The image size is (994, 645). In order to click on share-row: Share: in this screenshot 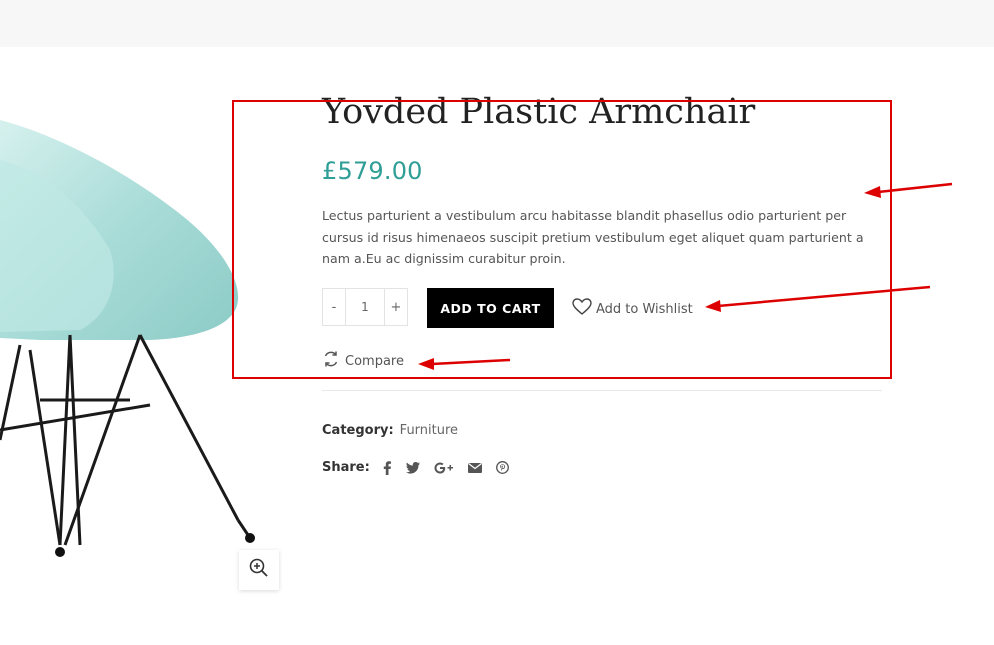, I will do `click(415, 467)`.